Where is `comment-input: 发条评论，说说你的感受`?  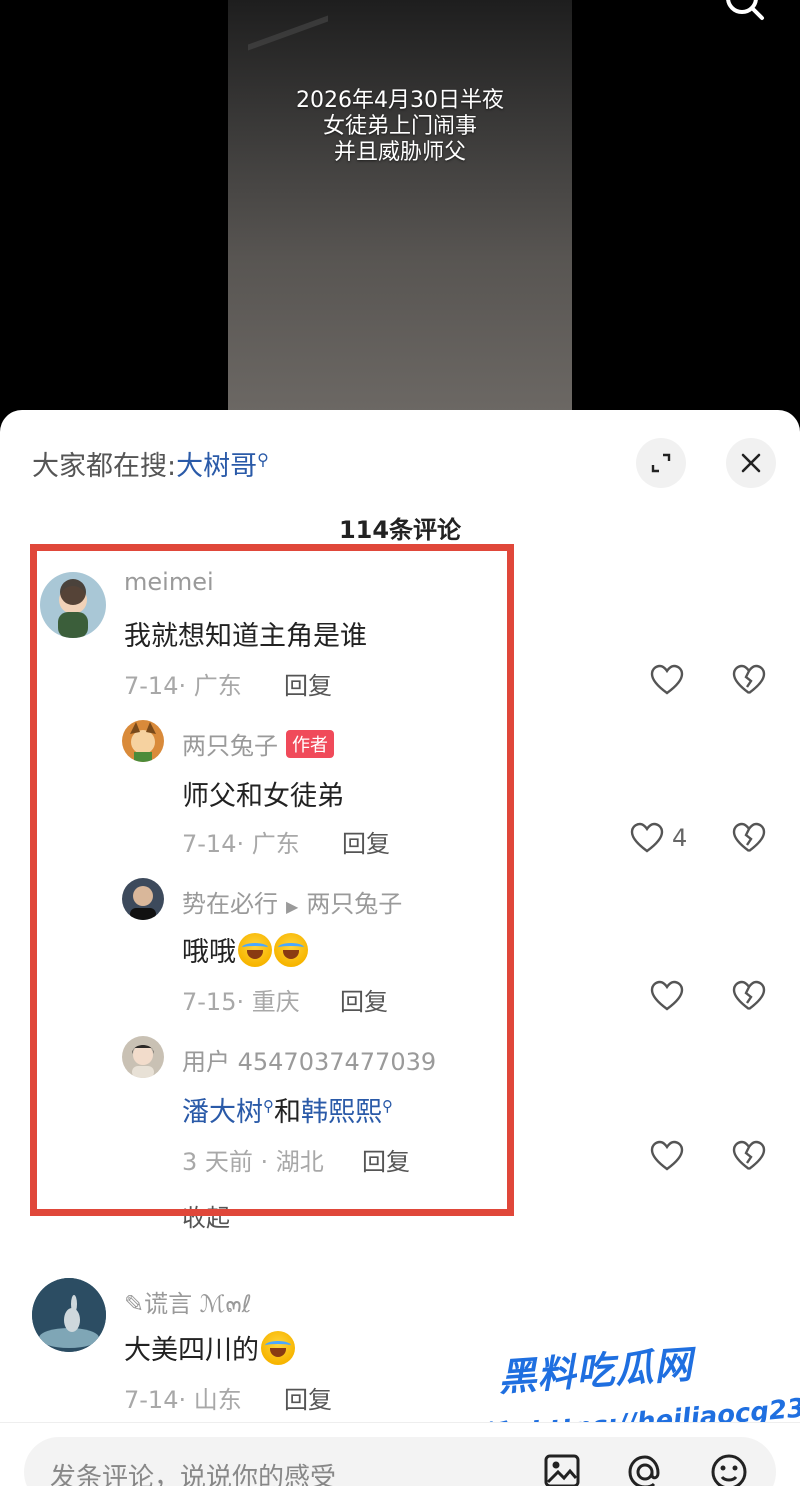
comment-input: 发条评论，说说你的感受 is located at coordinates (400, 1461).